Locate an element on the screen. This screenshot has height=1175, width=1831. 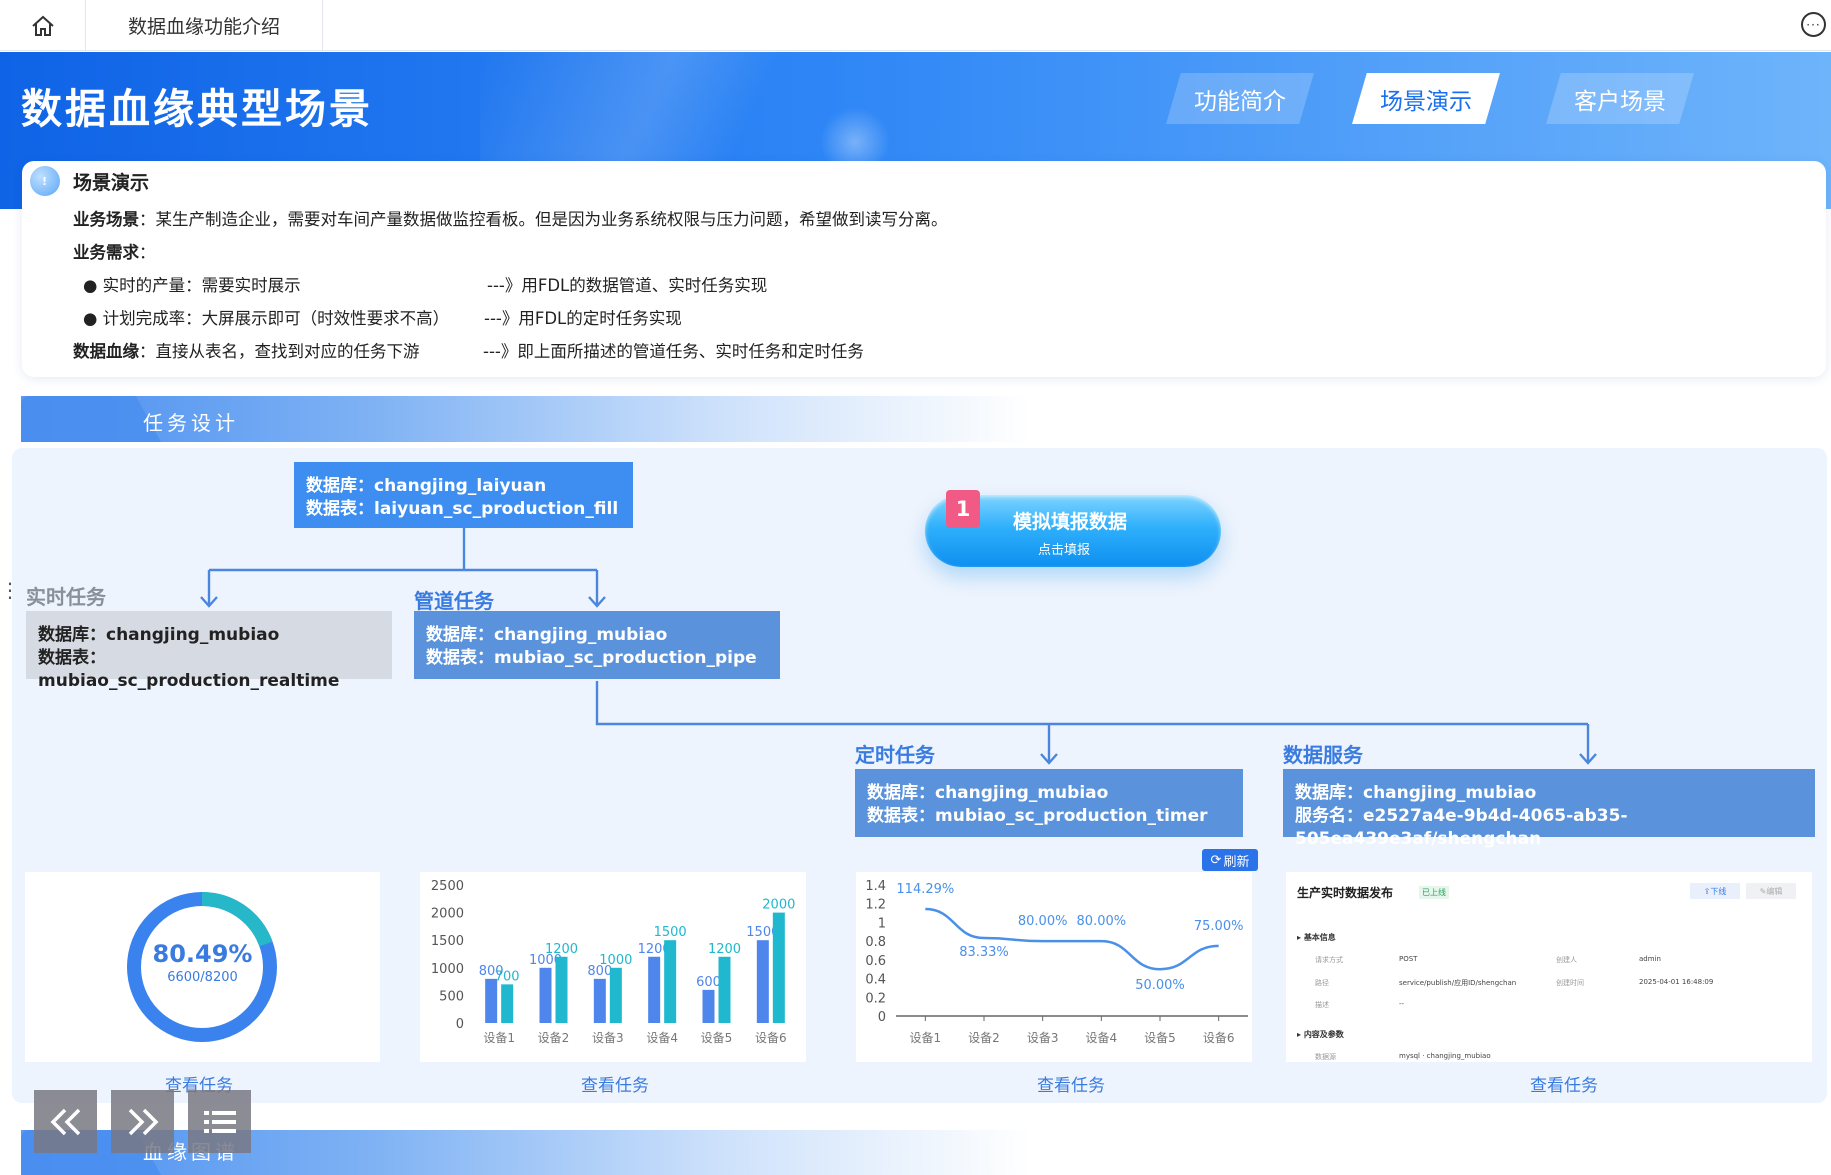
row-value: admin is located at coordinates (1650, 959).